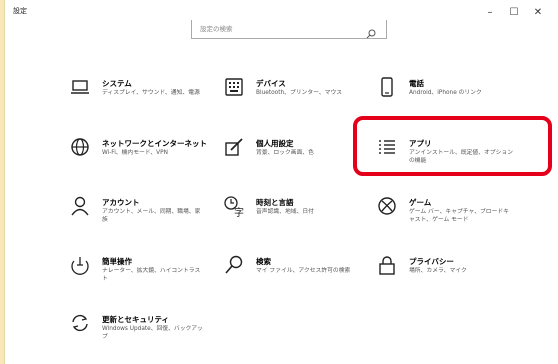  I want to click on tile-desc: Android、iPhone のリンク, so click(445, 93).